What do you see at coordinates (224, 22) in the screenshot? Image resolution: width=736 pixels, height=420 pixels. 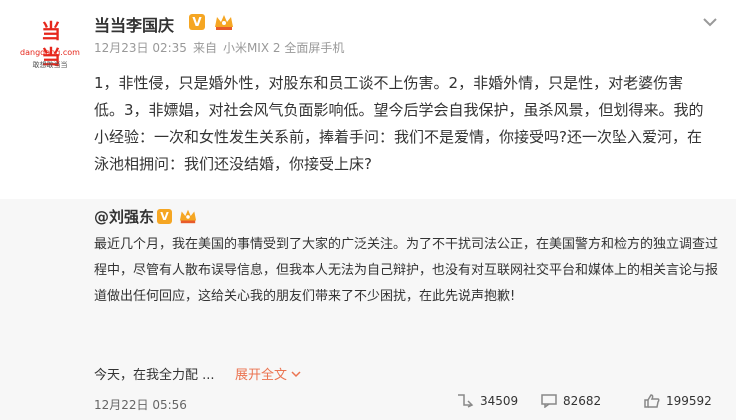 I see `member-crown-icon` at bounding box center [224, 22].